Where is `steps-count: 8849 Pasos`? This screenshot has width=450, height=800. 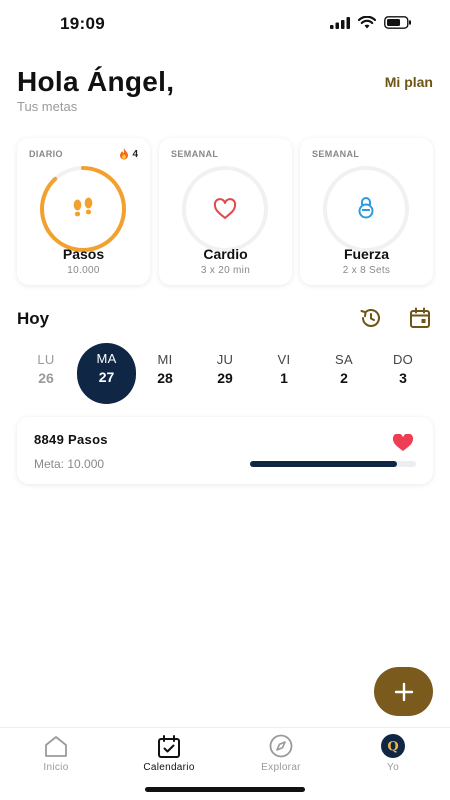
steps-count: 8849 Pasos is located at coordinates (71, 439).